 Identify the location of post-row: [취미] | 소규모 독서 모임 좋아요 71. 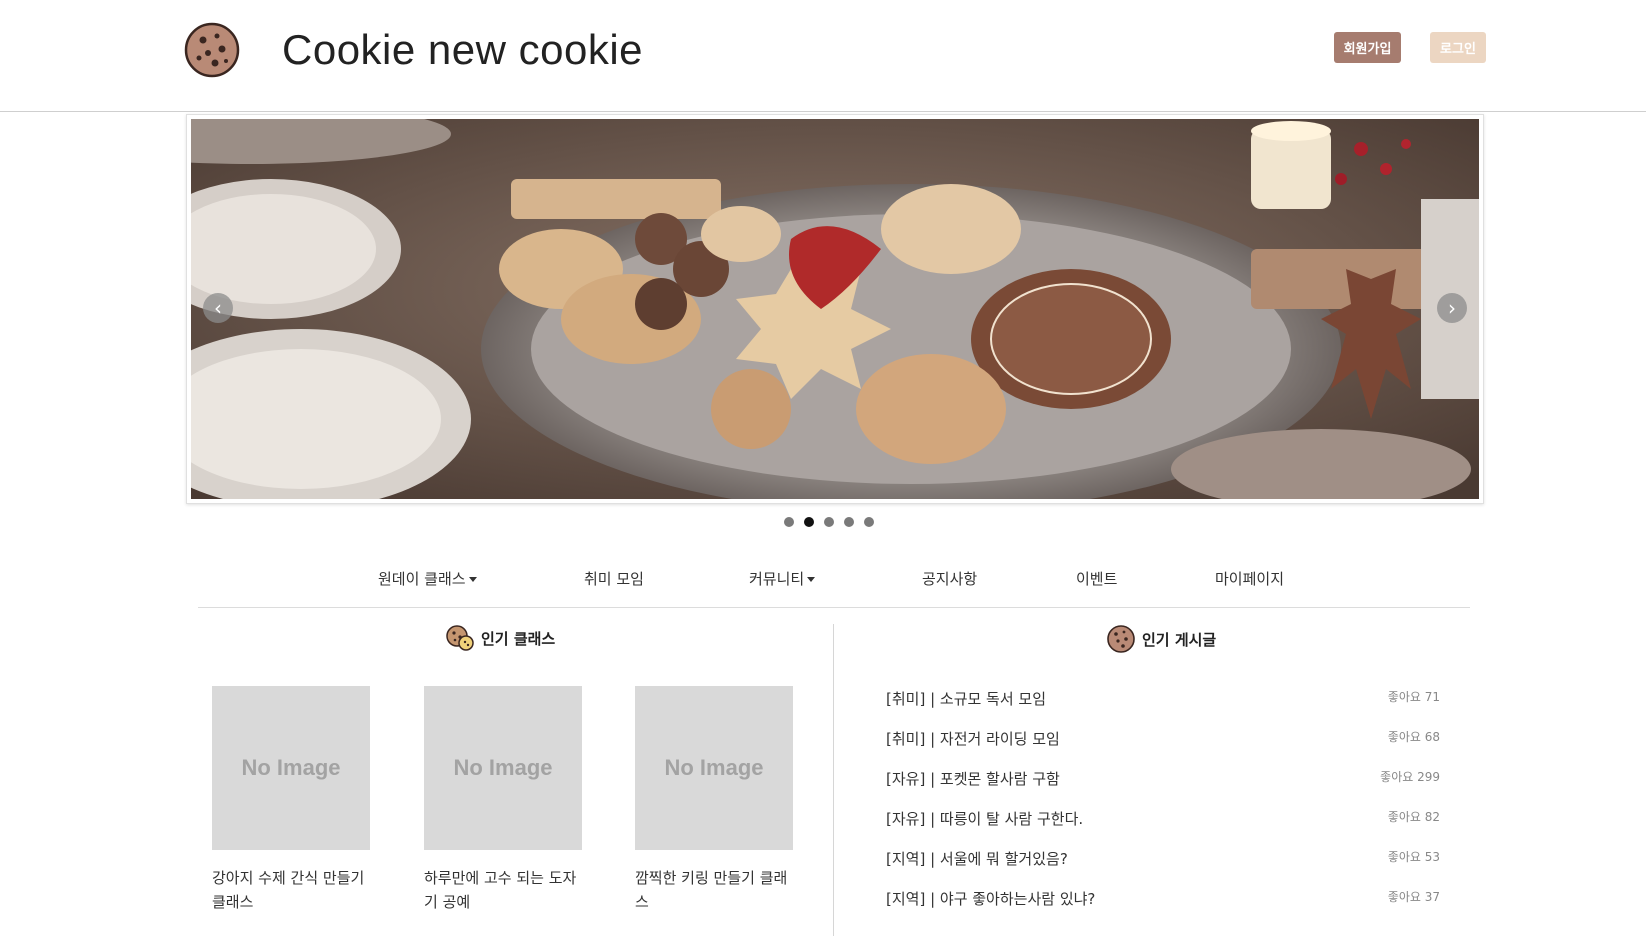
(1166, 699).